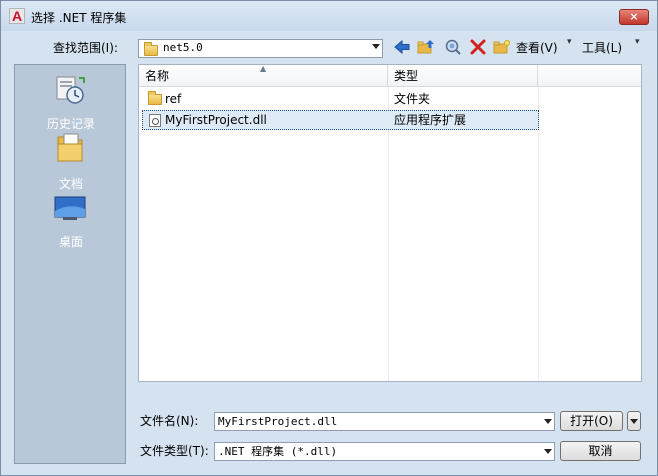 This screenshot has height=476, width=658. Describe the element at coordinates (329, 16) in the screenshot. I see `title-bar: A 选择 .NET 程序集 ×` at that location.